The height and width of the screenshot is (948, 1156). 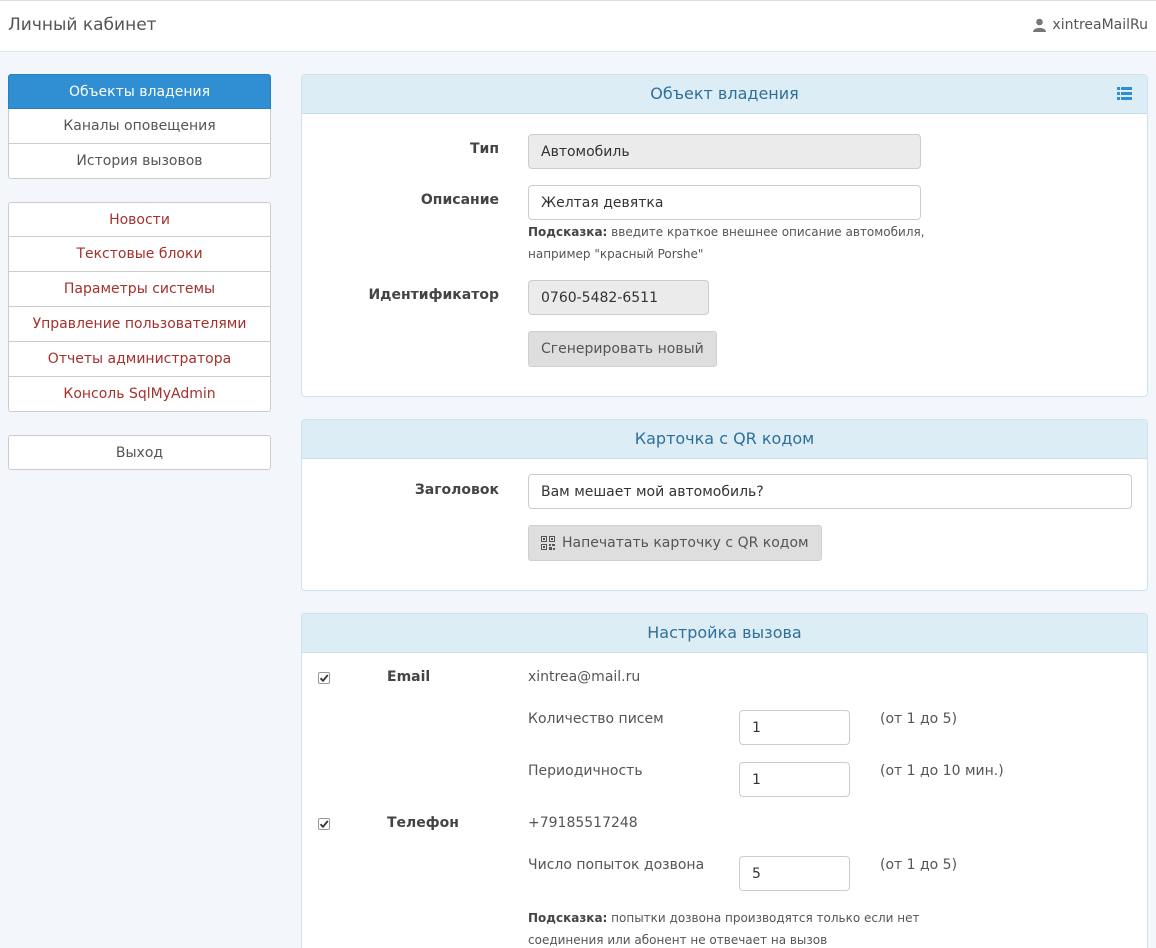 I want to click on dial-attempts-range: (от 1 до 5), so click(x=919, y=865).